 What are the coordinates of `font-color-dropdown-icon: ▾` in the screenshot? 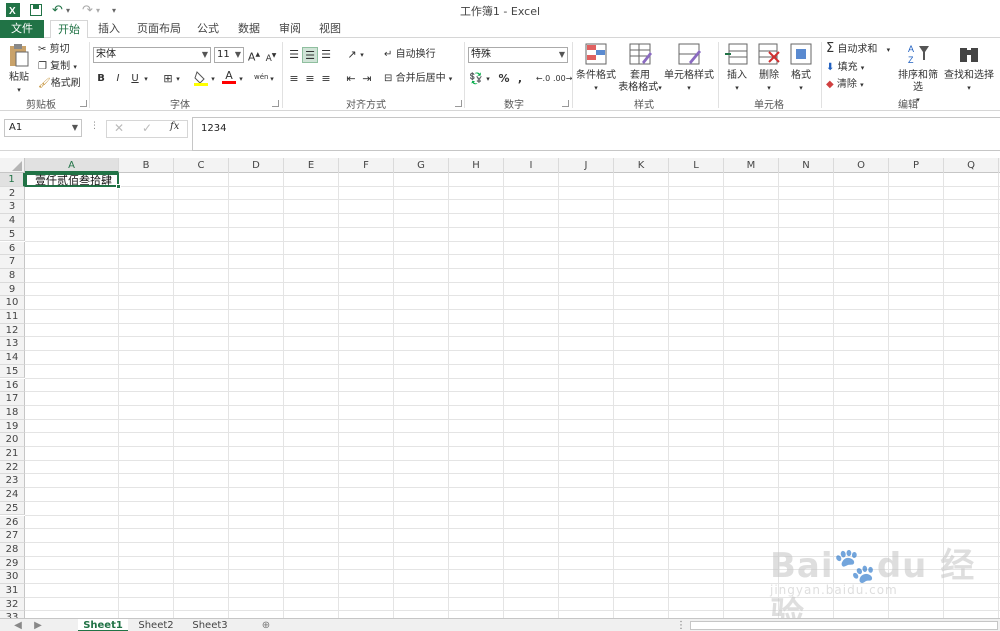 It's located at (241, 79).